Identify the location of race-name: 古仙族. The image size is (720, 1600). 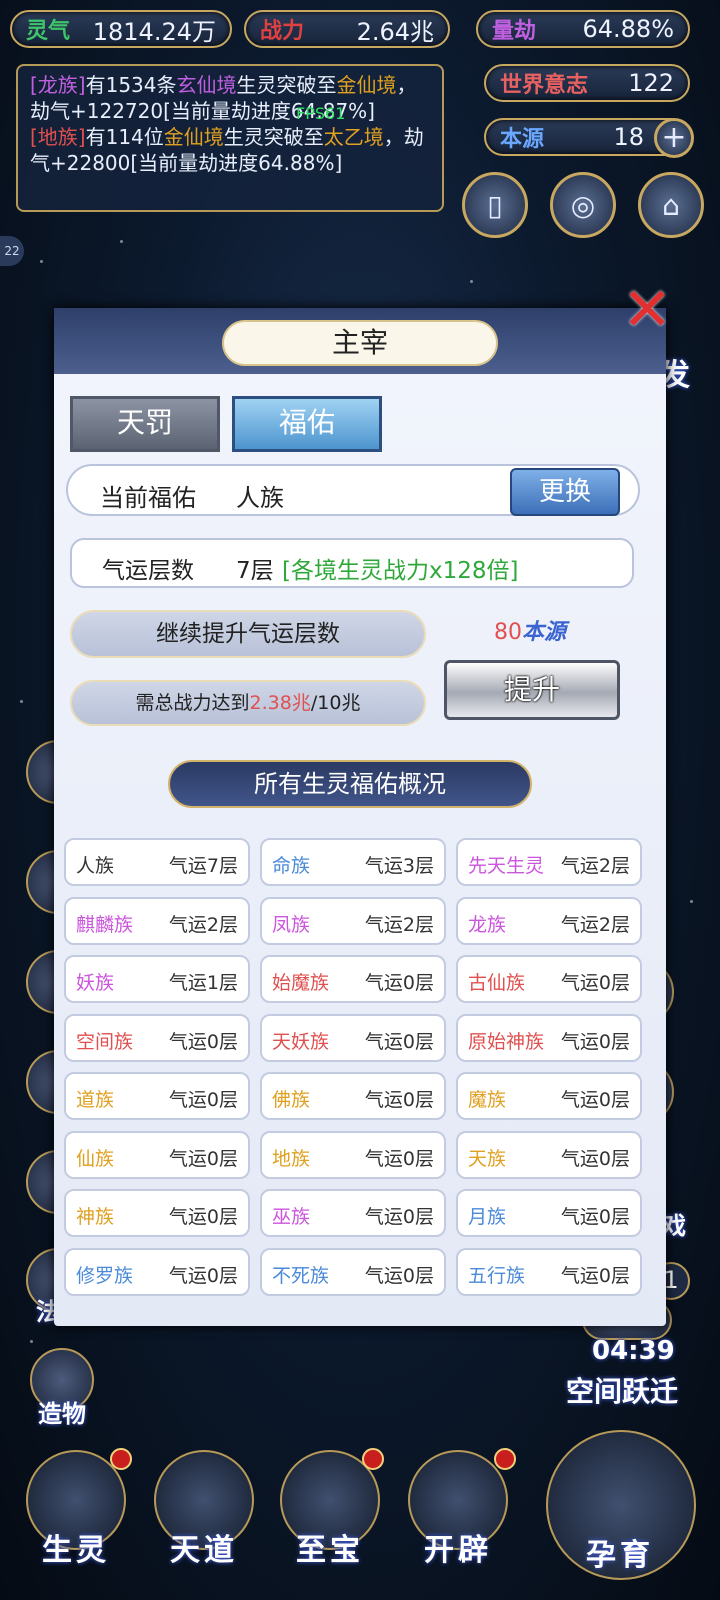
(497, 983).